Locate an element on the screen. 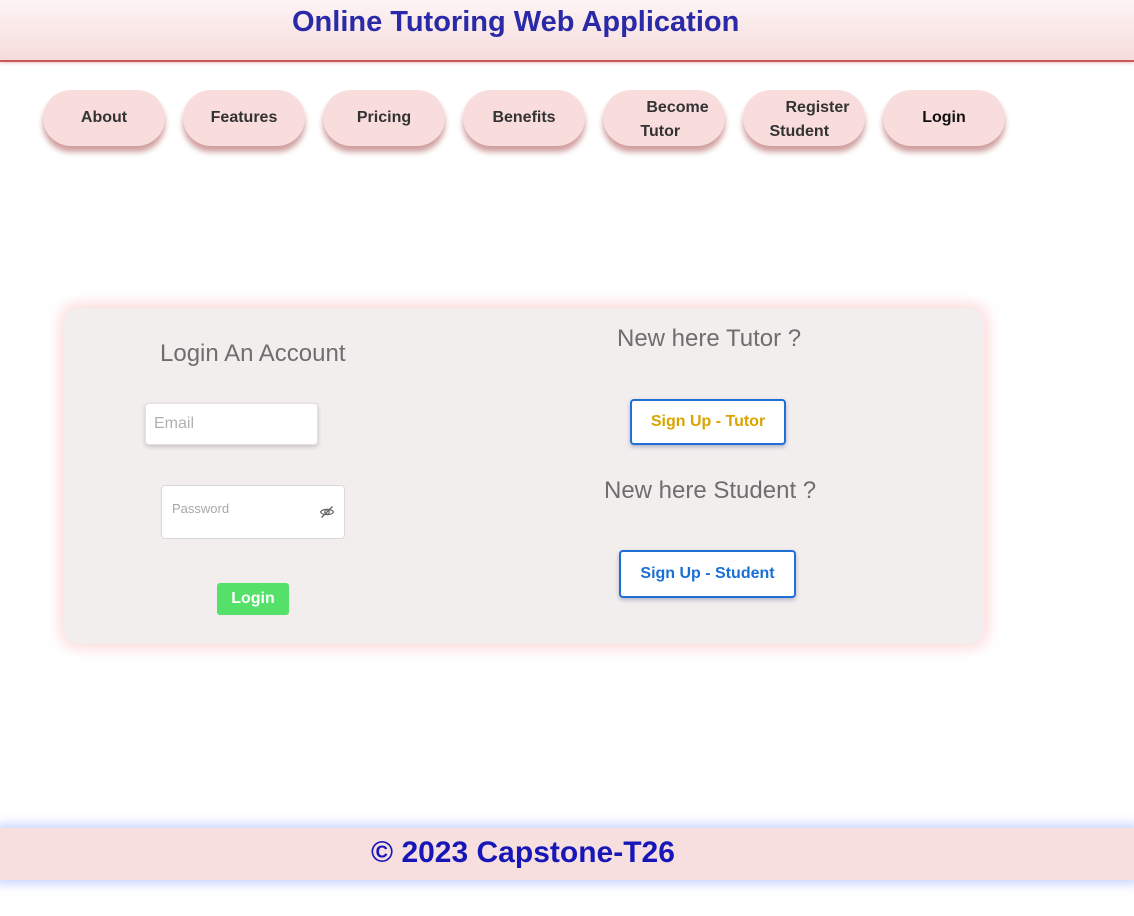 The height and width of the screenshot is (916, 1134). password-field is located at coordinates (253, 512).